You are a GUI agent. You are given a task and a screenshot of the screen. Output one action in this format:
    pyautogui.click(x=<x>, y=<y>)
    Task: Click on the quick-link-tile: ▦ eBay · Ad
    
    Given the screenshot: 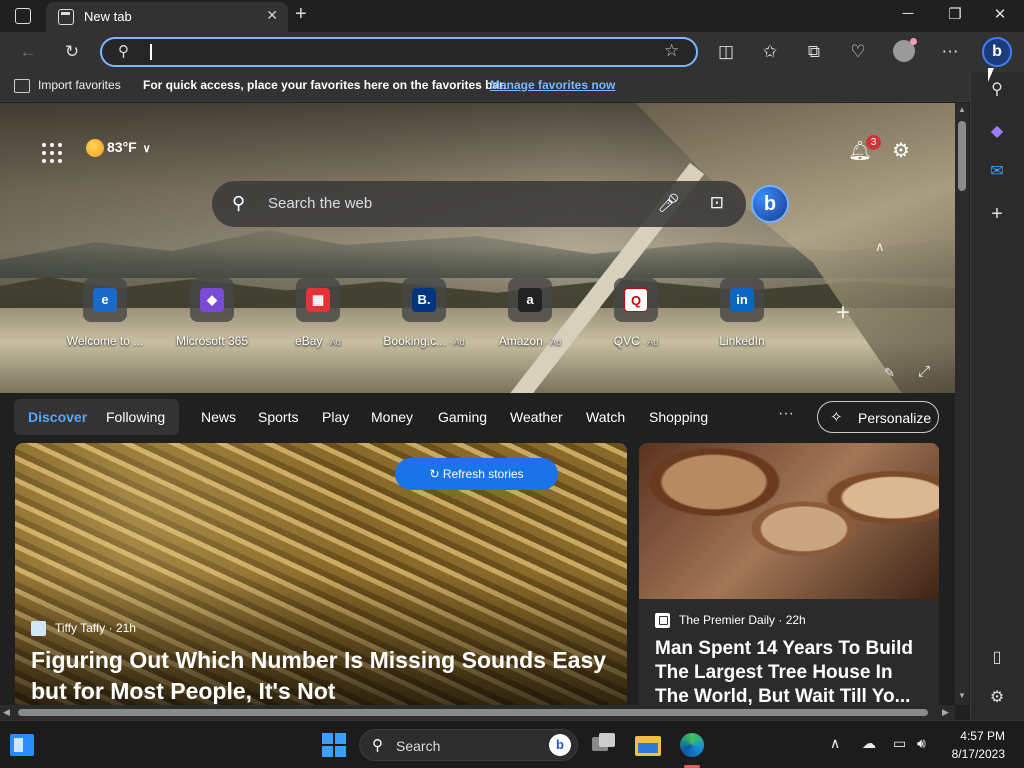 What is the action you would take?
    pyautogui.click(x=318, y=313)
    